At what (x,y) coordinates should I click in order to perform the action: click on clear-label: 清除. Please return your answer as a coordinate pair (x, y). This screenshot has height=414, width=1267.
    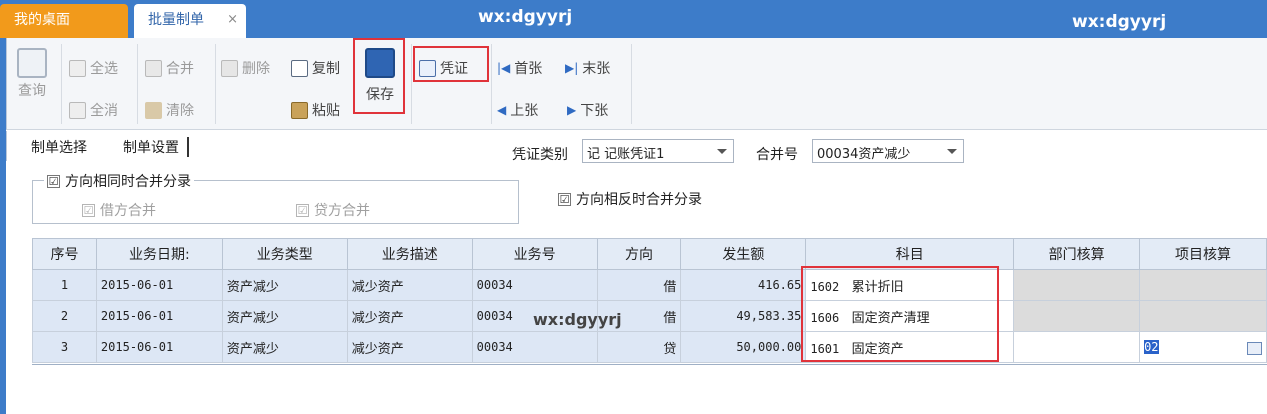
    Looking at the image, I should click on (180, 111).